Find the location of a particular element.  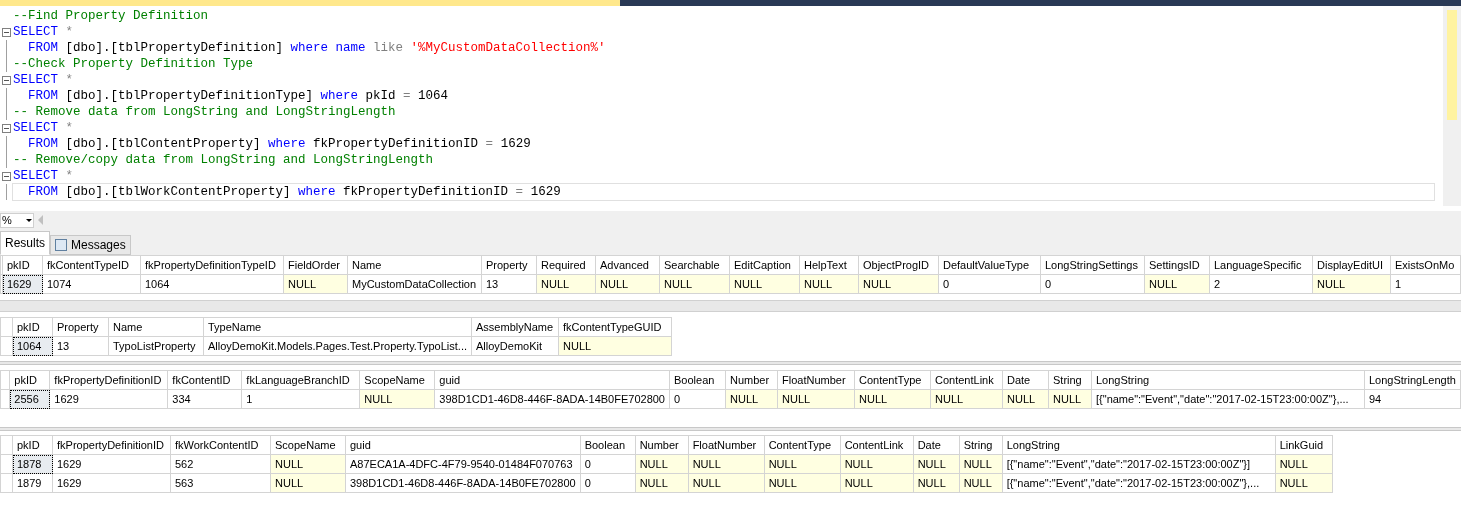

column-header: FieldOrder is located at coordinates (315, 265).